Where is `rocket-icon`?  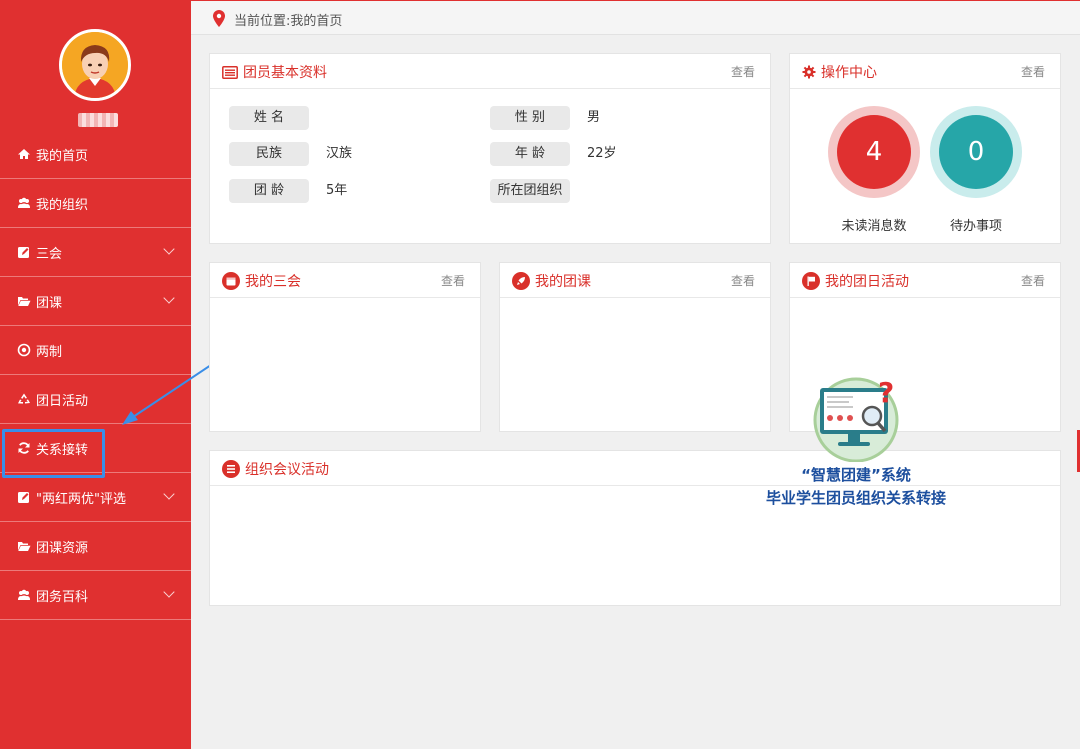 rocket-icon is located at coordinates (521, 281).